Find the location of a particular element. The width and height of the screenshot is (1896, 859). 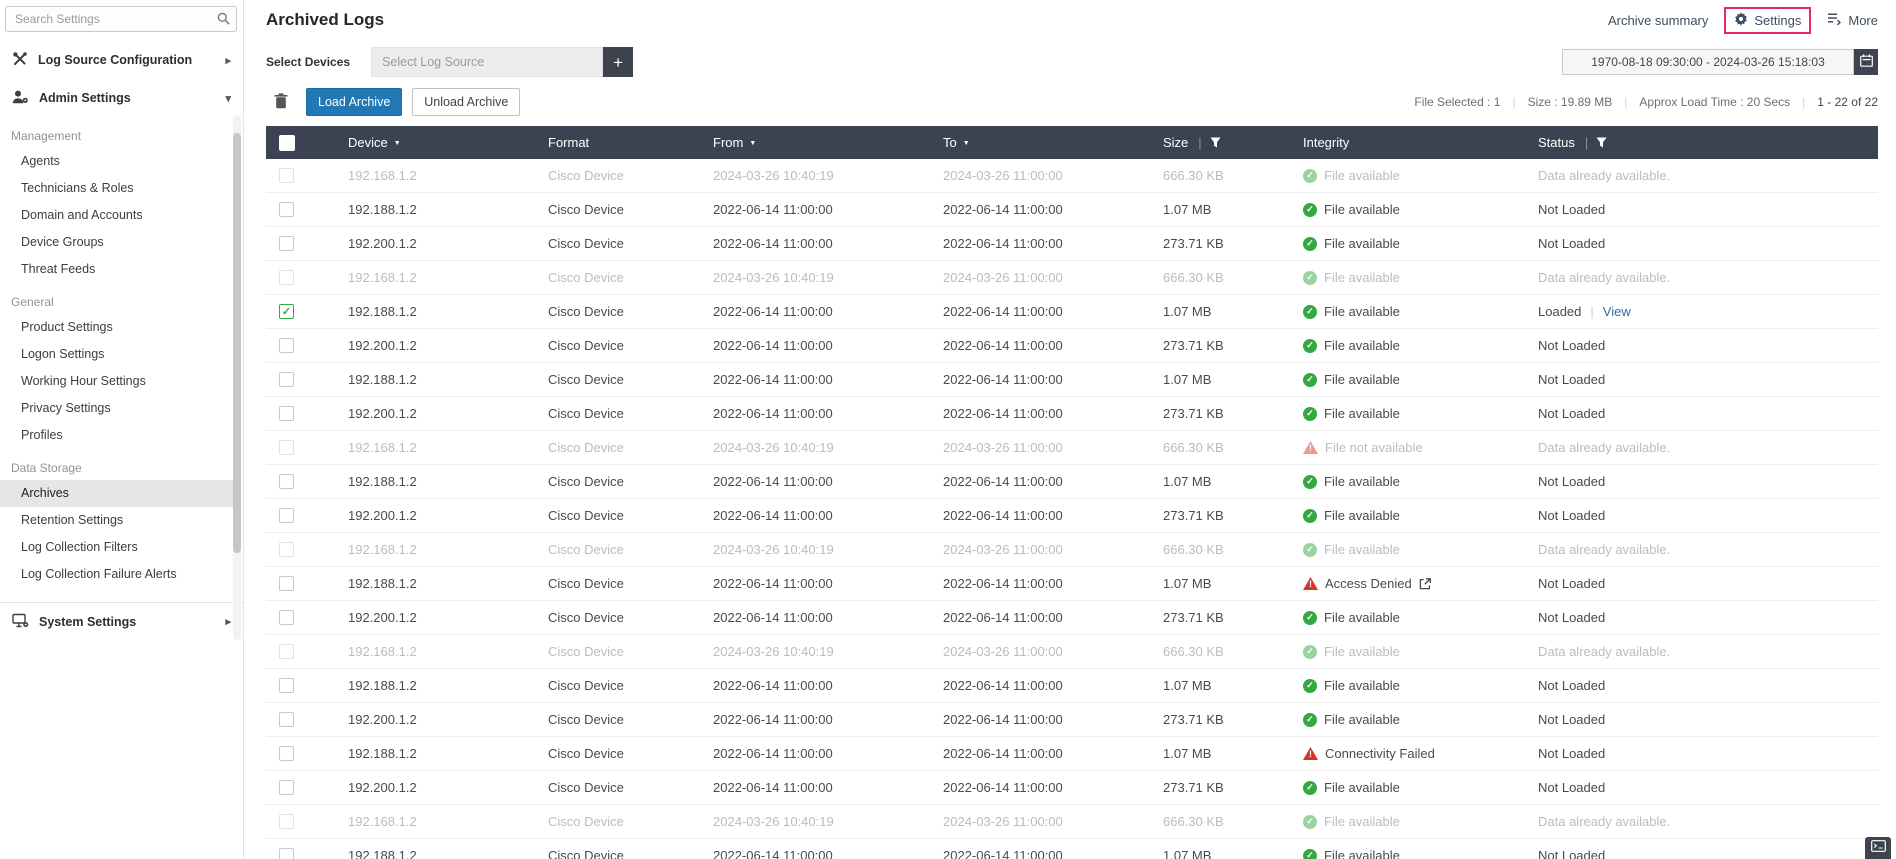

sidebar-scrollbar is located at coordinates (237, 377).